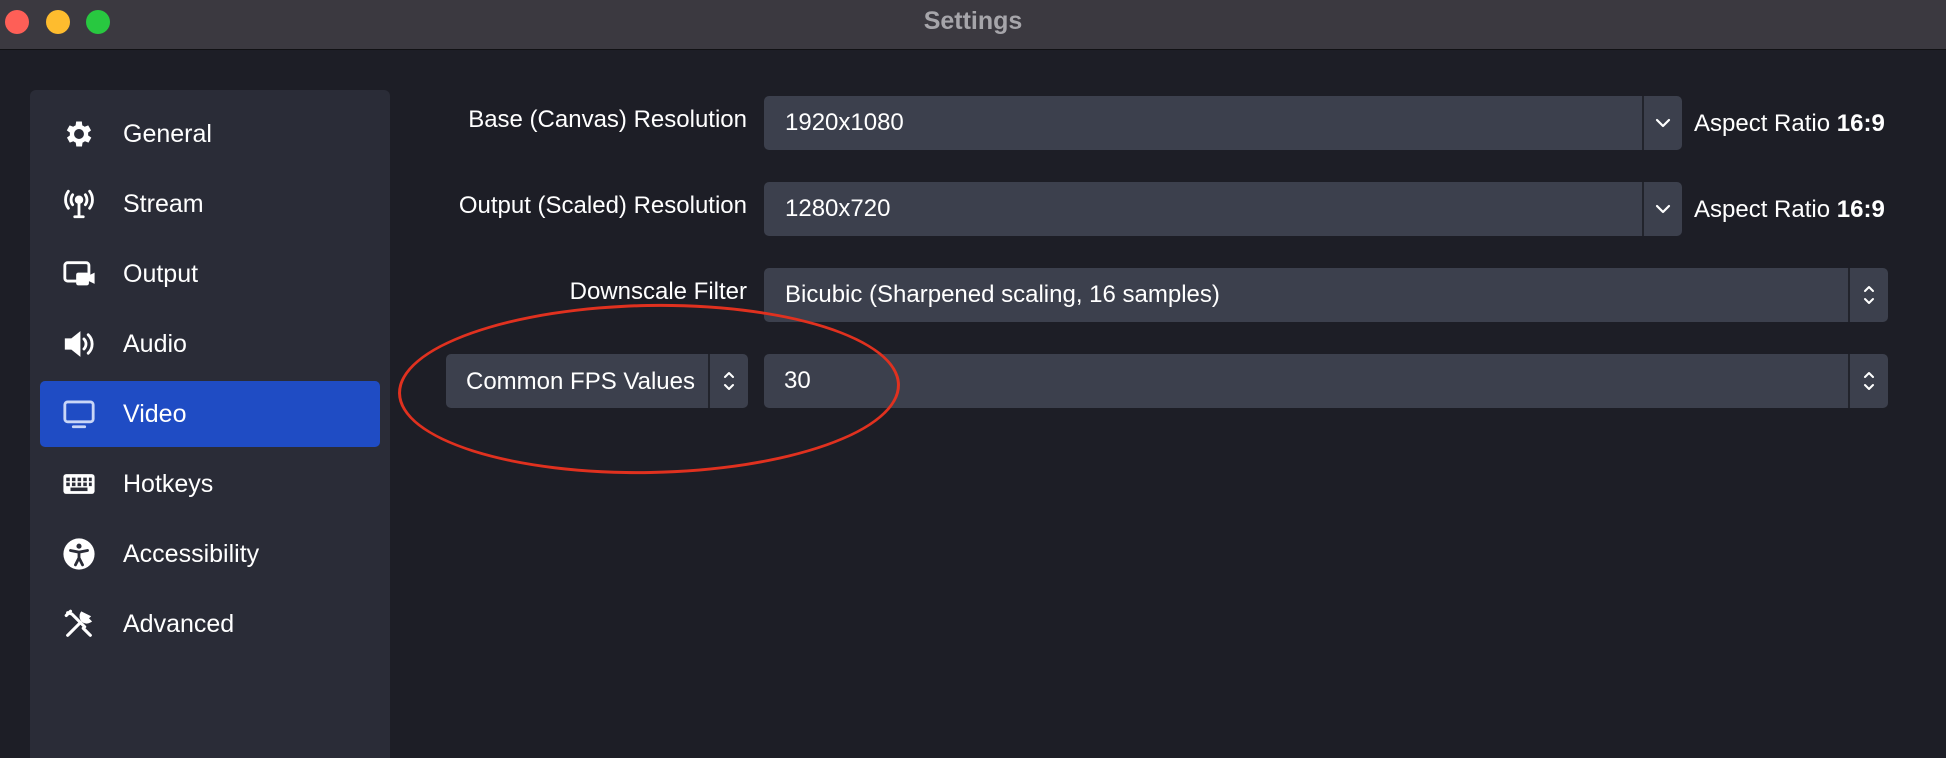 This screenshot has width=1946, height=758. I want to click on output-aspect-ratio: Aspect Ratio 16:9, so click(1789, 210).